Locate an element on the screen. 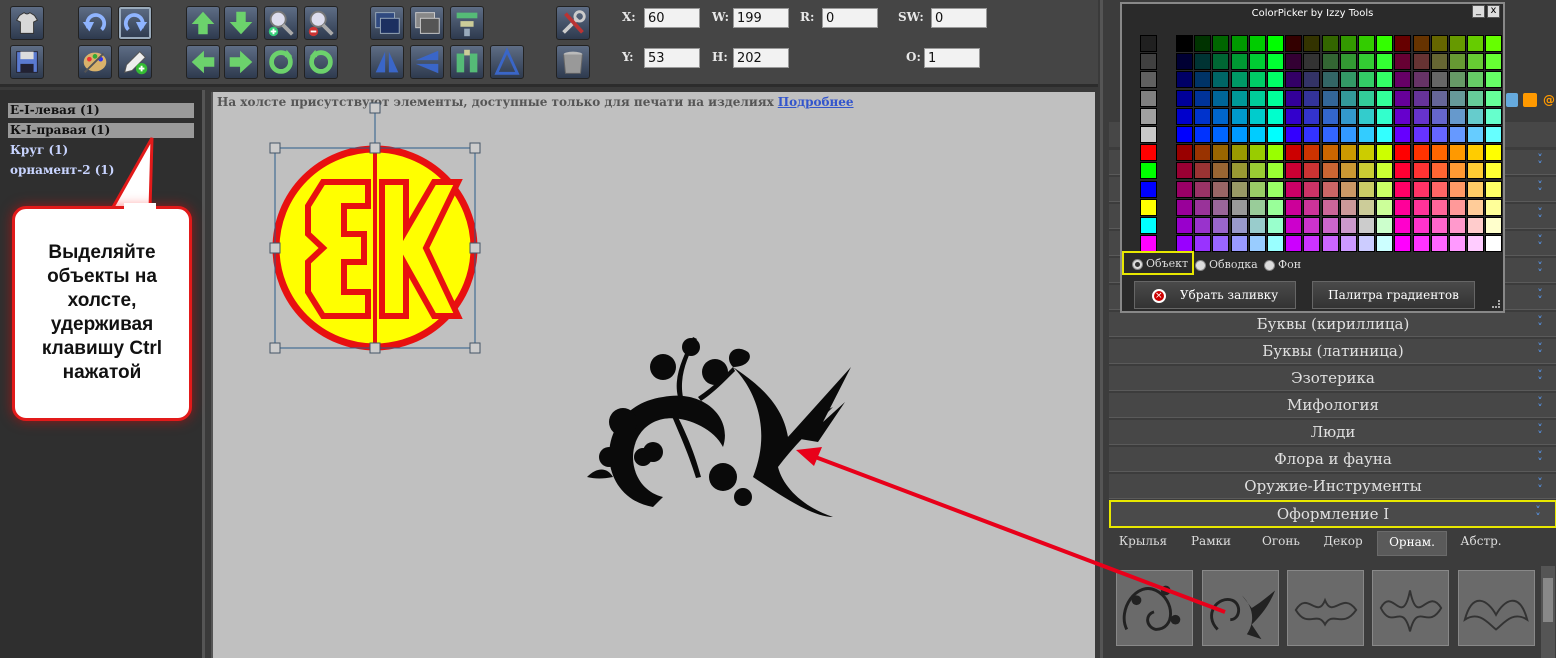 The image size is (1556, 658). edit-add-icon is located at coordinates (135, 62).